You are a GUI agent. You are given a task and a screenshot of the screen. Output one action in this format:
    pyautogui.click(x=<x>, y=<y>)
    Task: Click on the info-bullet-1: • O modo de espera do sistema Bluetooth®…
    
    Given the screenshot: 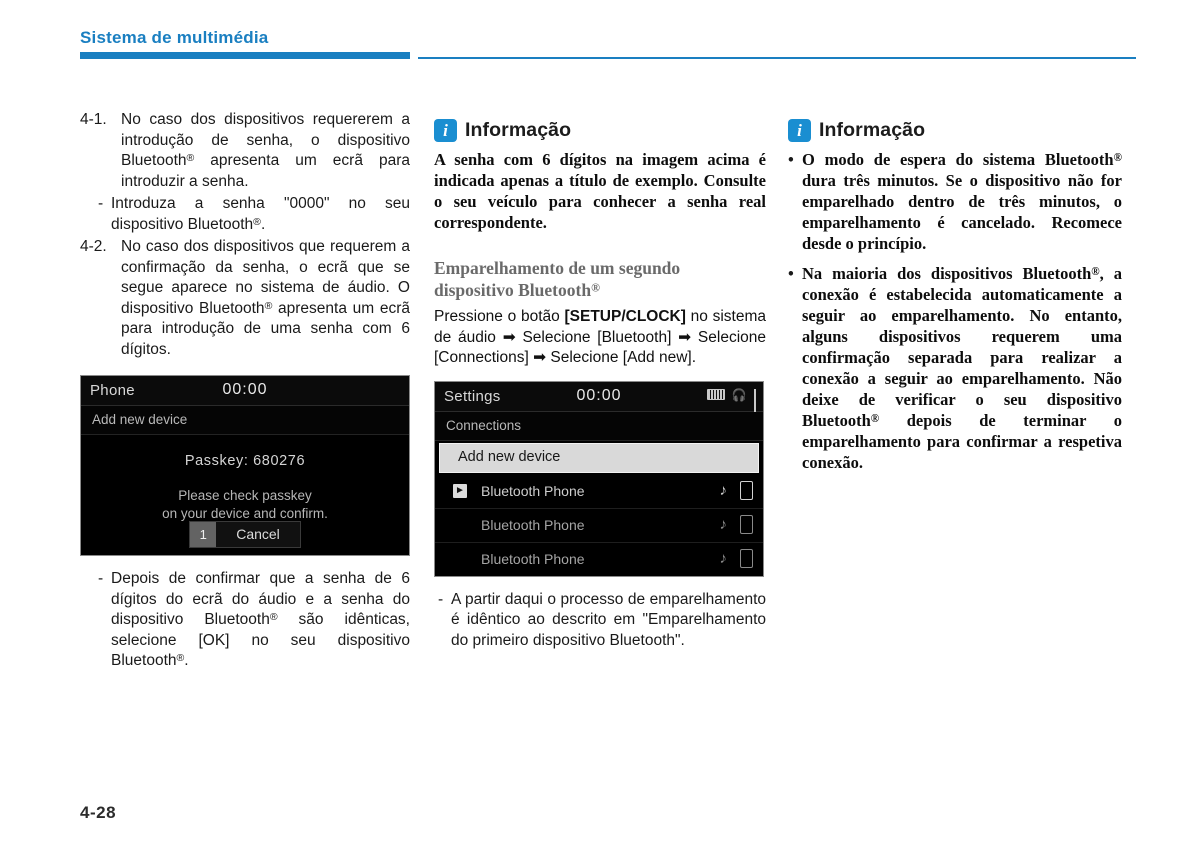 What is the action you would take?
    pyautogui.click(x=955, y=201)
    